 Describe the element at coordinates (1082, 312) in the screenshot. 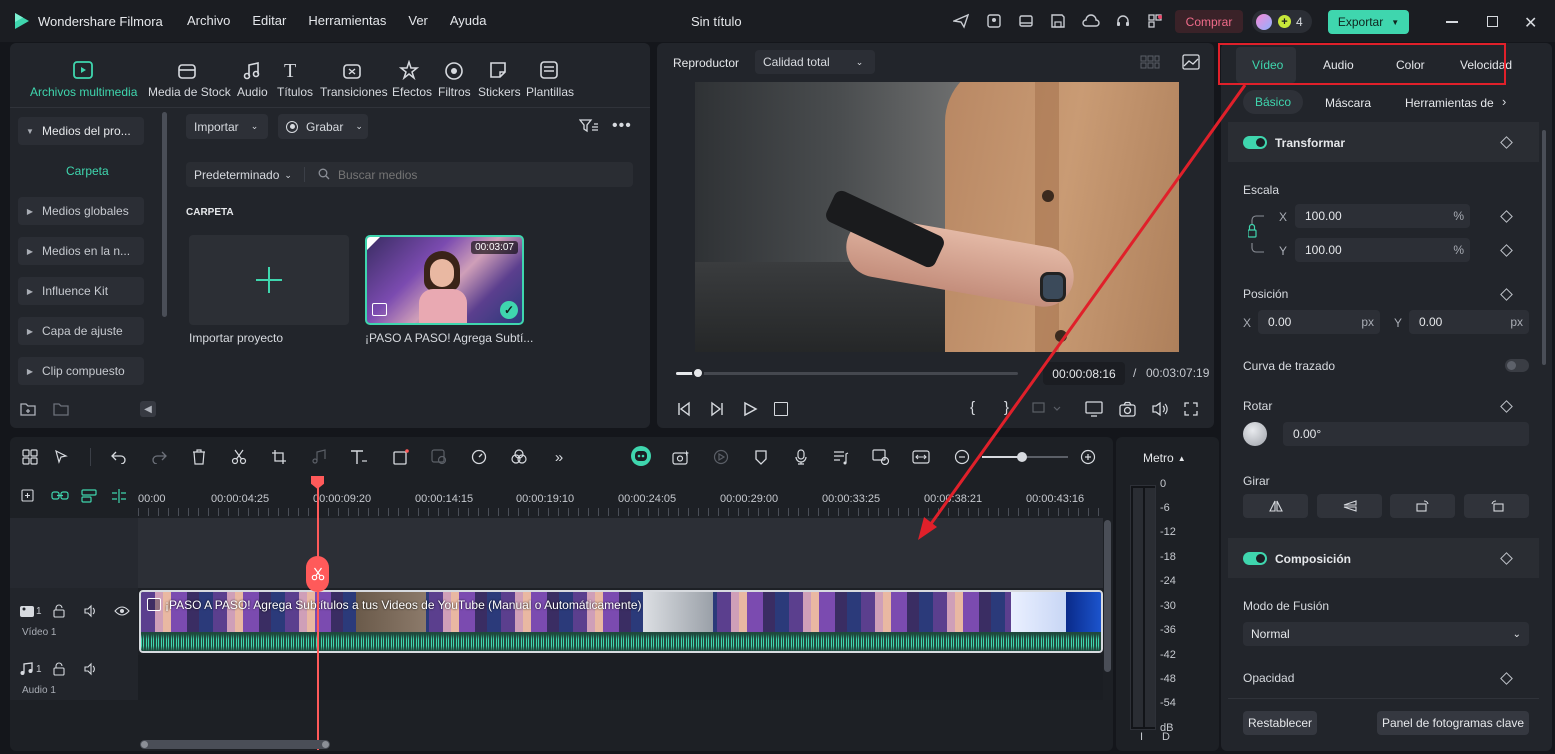

I see `annotation-arrow` at that location.